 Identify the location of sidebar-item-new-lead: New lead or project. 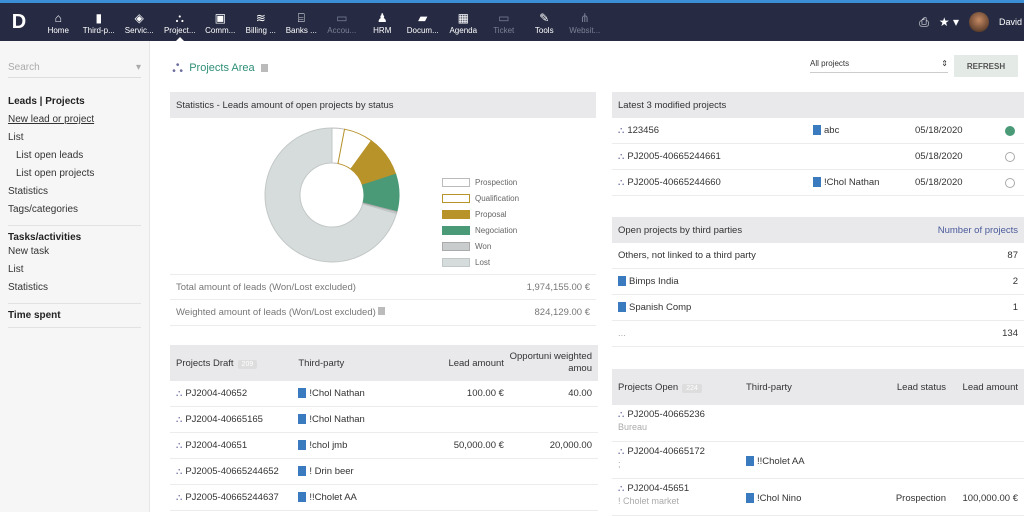
(74, 120).